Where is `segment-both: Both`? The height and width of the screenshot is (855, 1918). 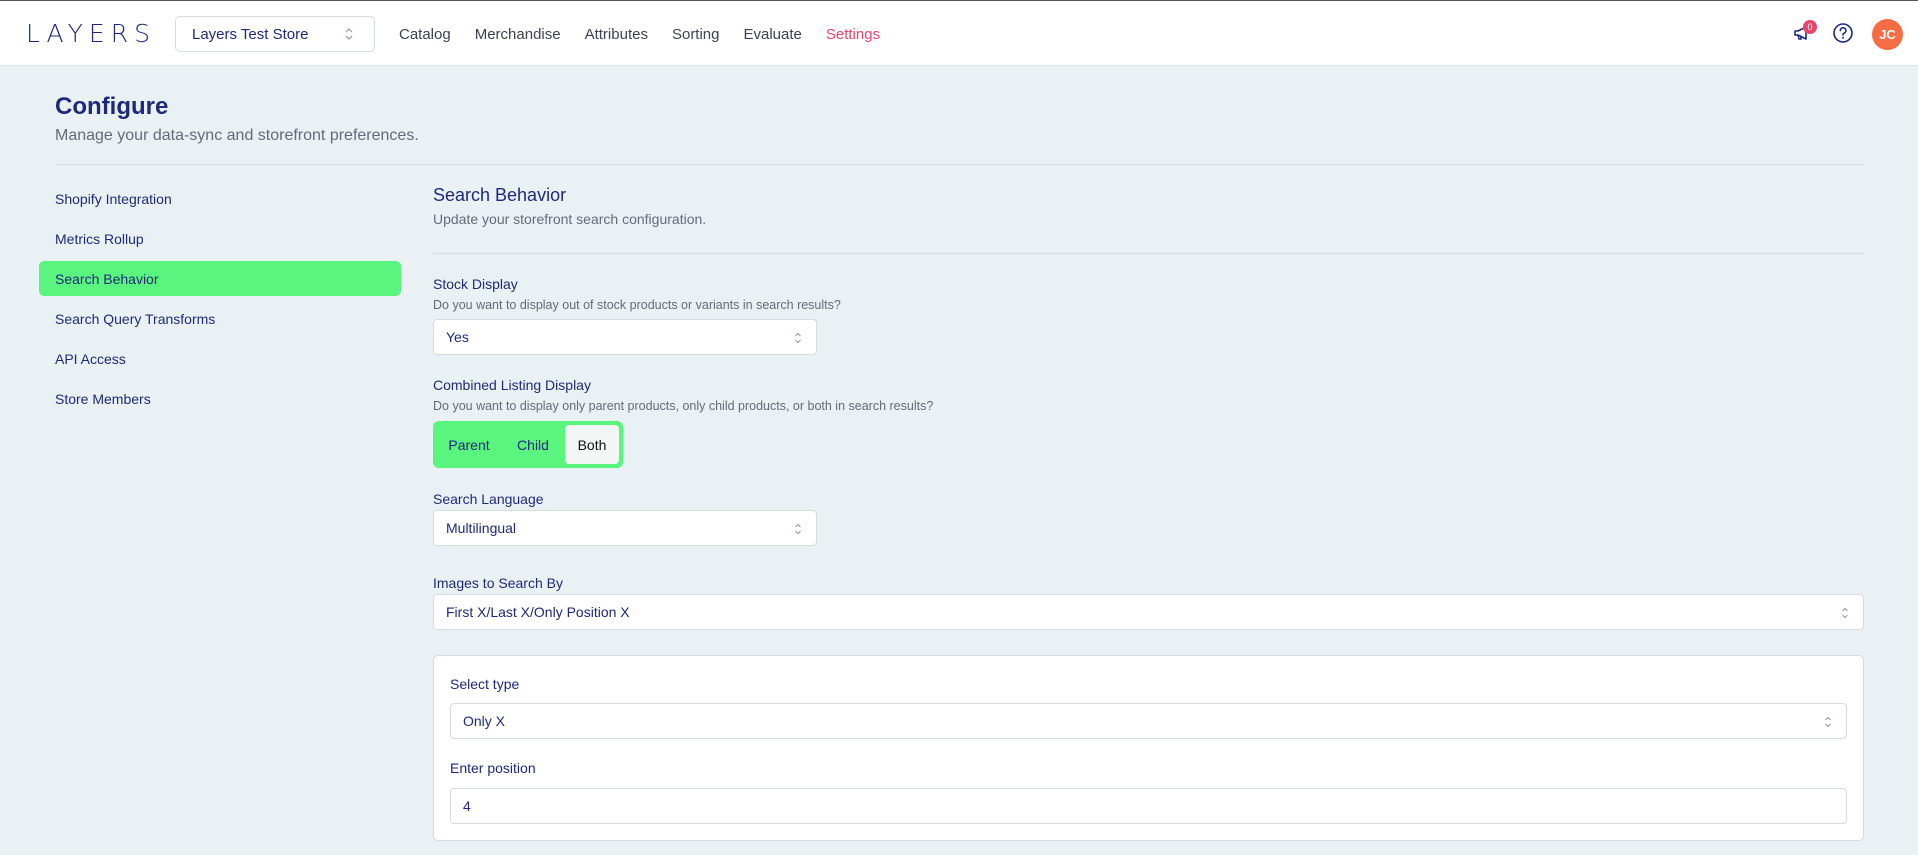
segment-both: Both is located at coordinates (592, 444).